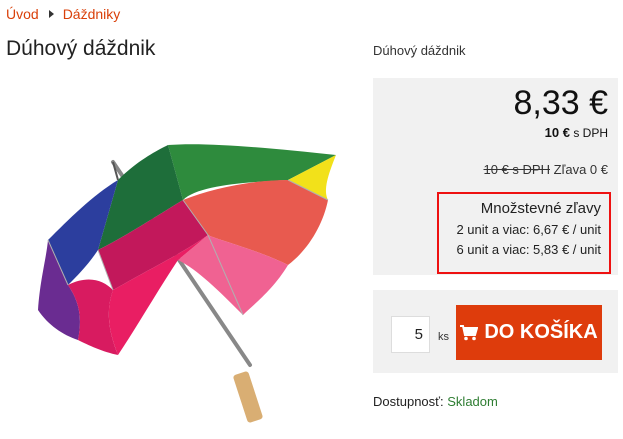 The image size is (623, 439). Describe the element at coordinates (81, 48) in the screenshot. I see `page-title: Dúhový dáždnik` at that location.